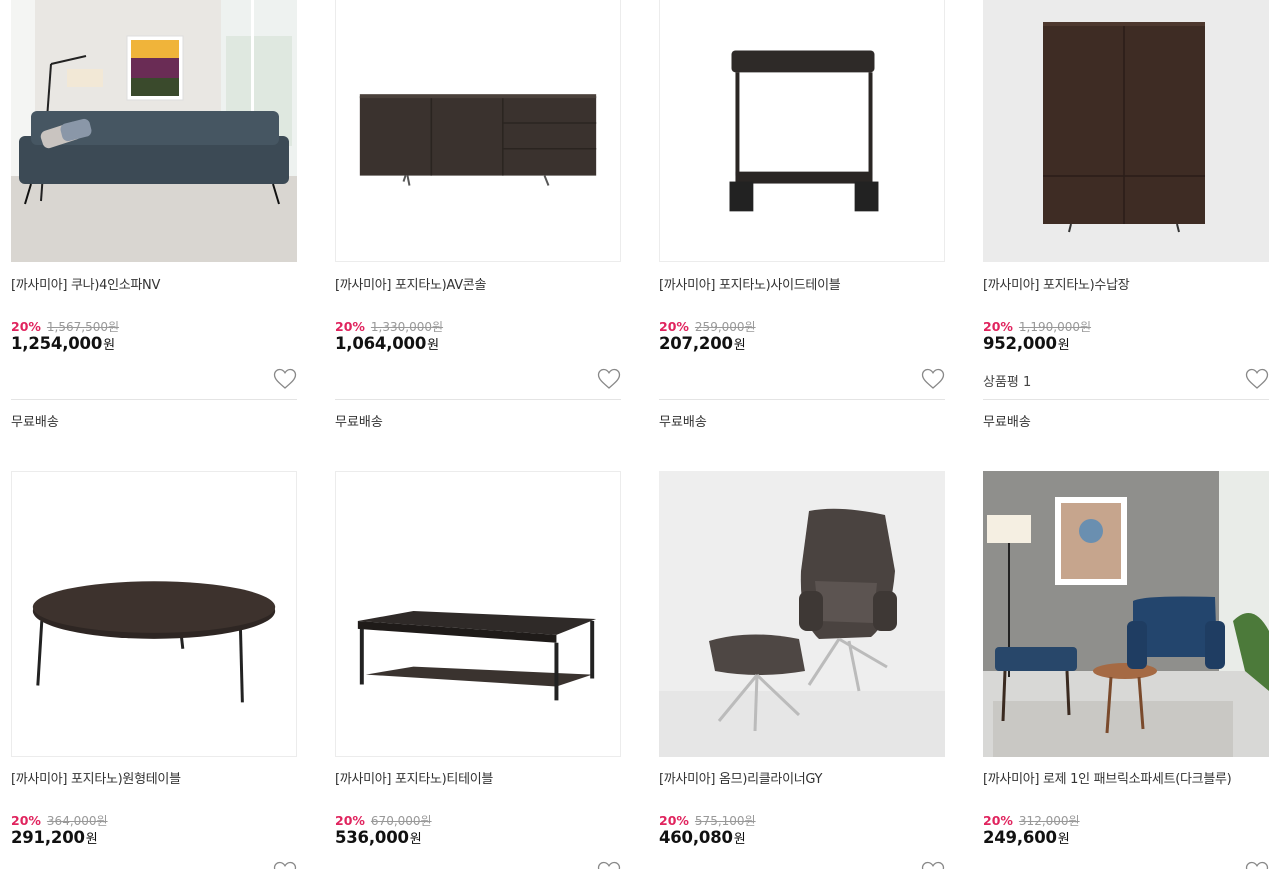  I want to click on blue-fabric-armchair-set-image, so click(1126, 614).